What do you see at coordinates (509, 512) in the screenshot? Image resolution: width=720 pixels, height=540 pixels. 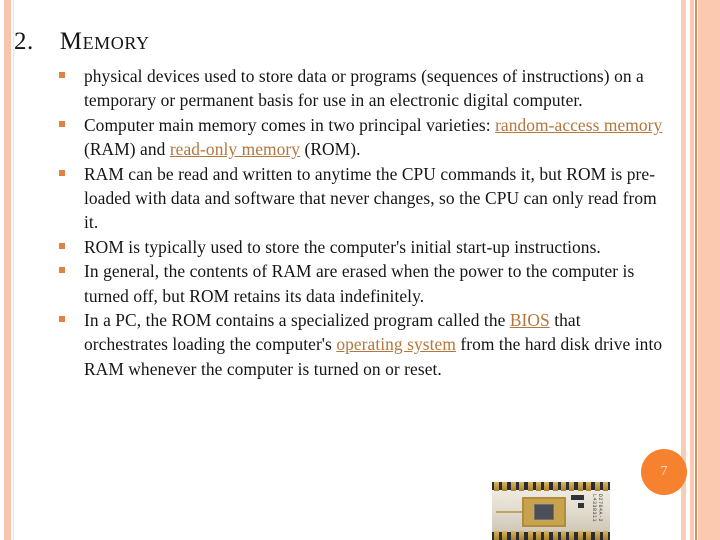 I see `chip-trace` at bounding box center [509, 512].